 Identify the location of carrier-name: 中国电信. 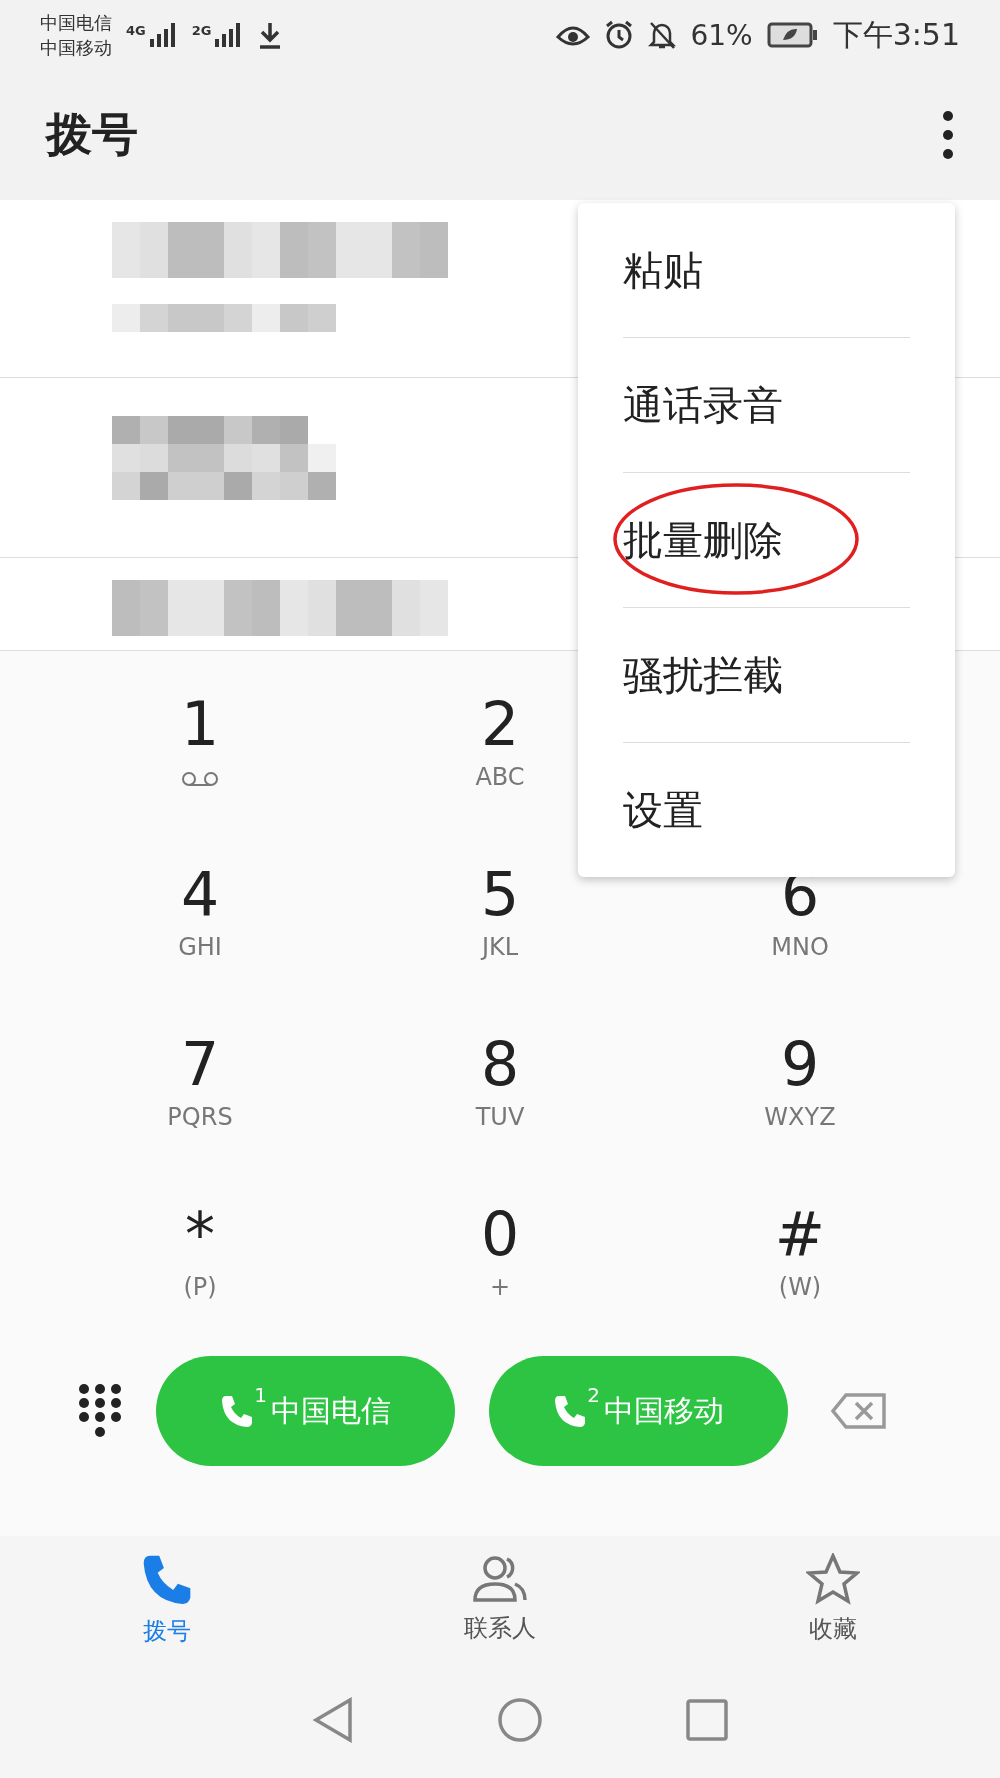
(76, 23).